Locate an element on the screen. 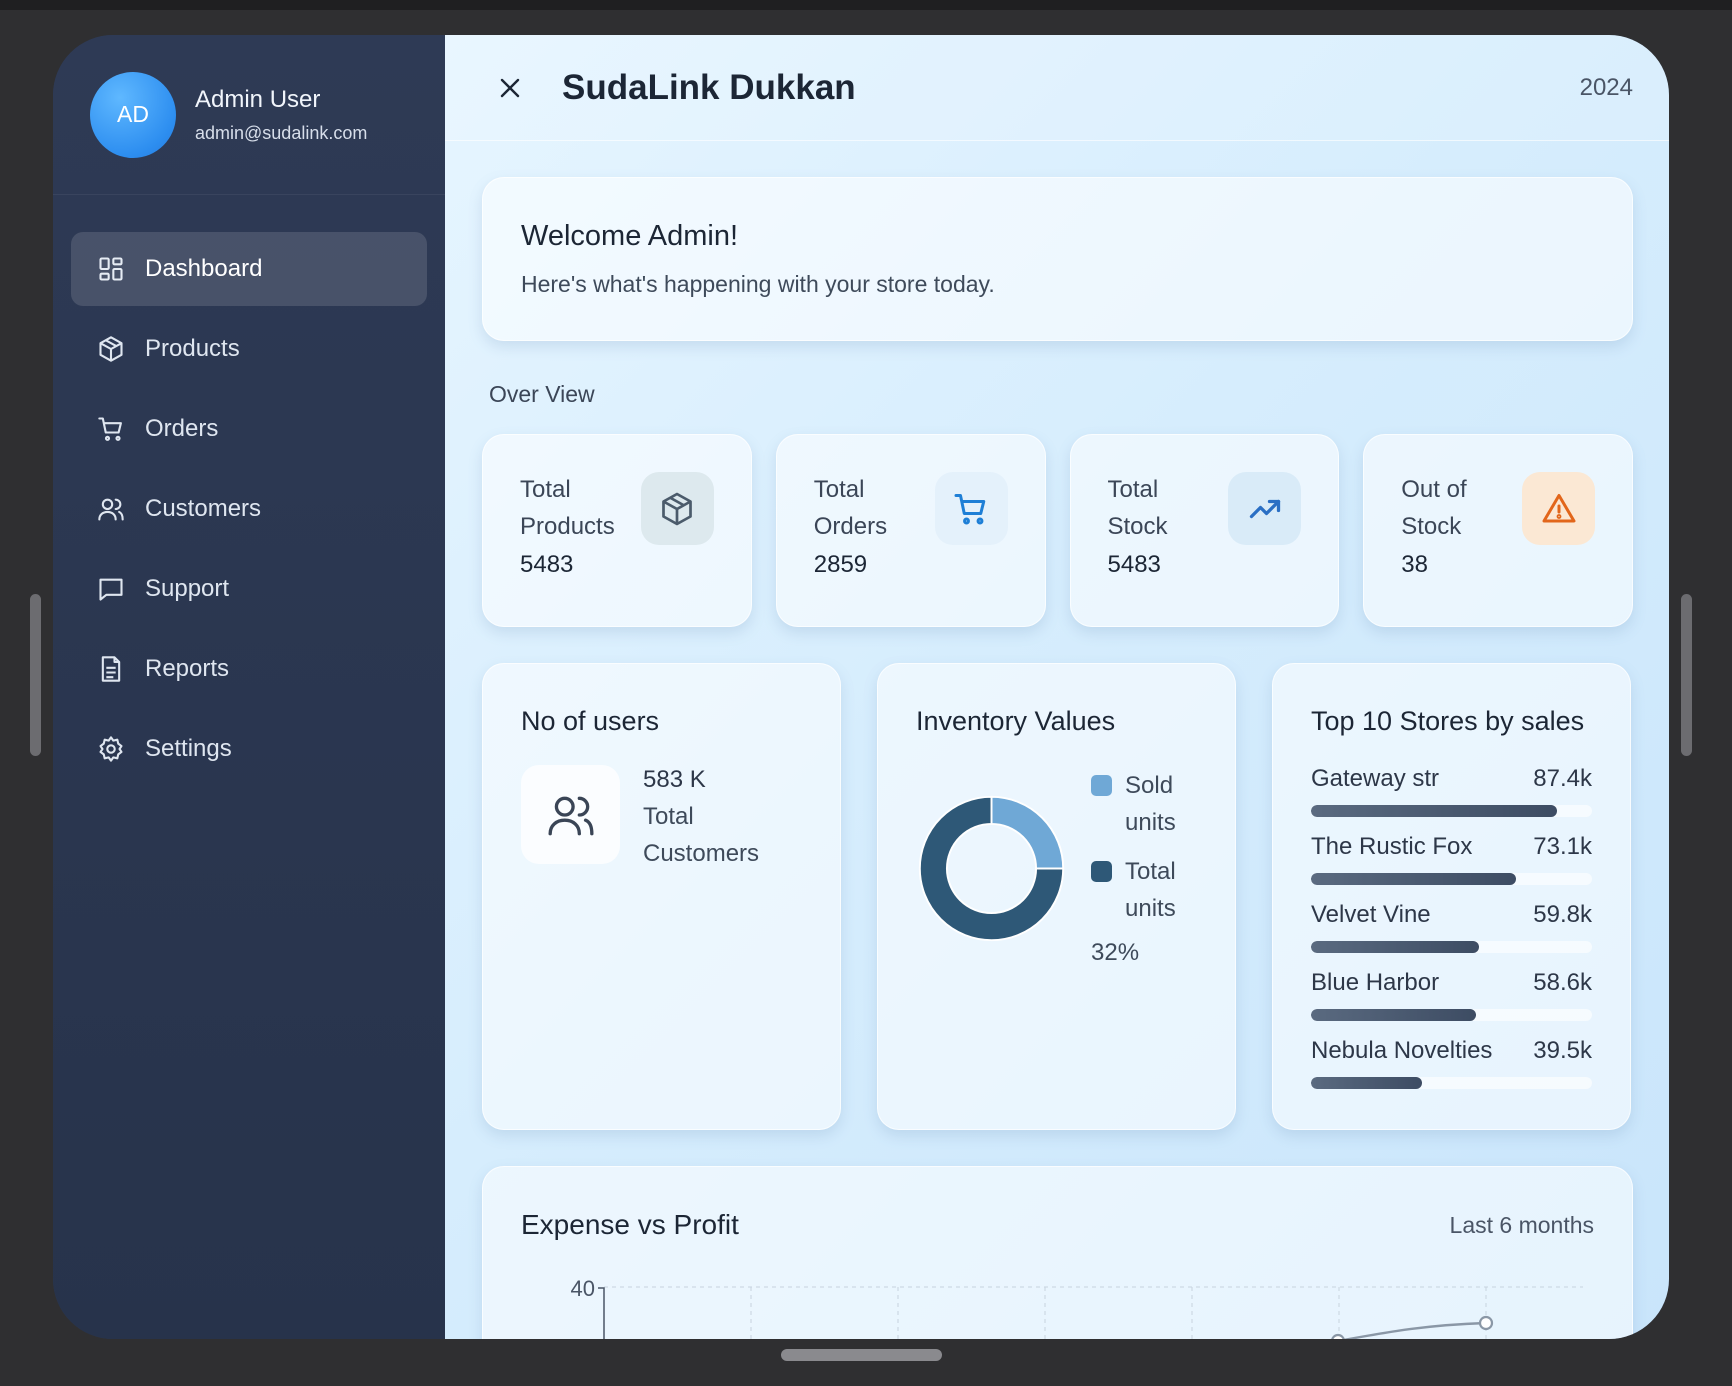 The image size is (1732, 1386). legend-item-total: Total units is located at coordinates (1143, 890).